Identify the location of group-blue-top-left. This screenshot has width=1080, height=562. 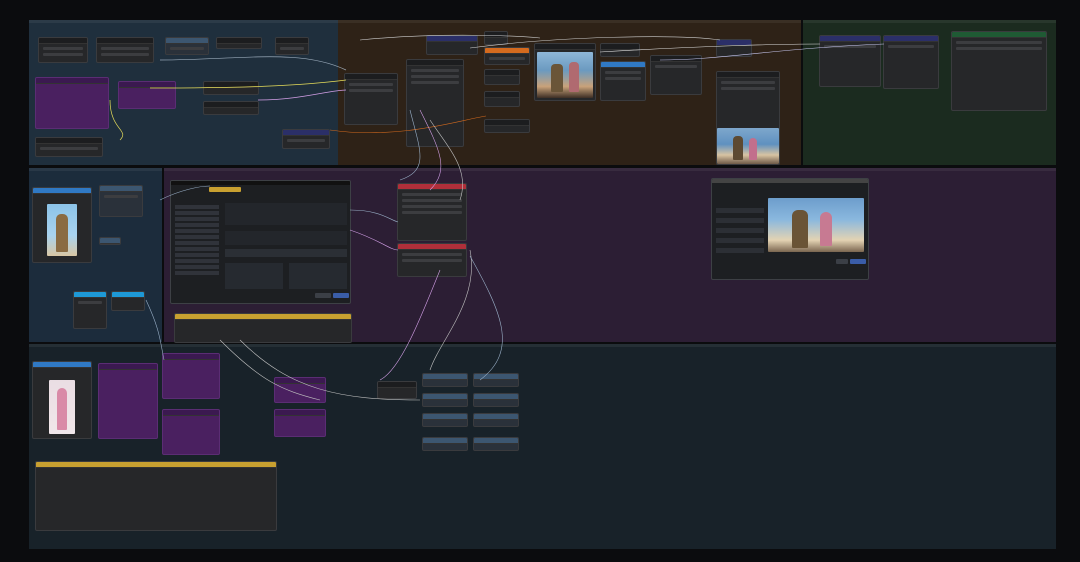
(183, 92).